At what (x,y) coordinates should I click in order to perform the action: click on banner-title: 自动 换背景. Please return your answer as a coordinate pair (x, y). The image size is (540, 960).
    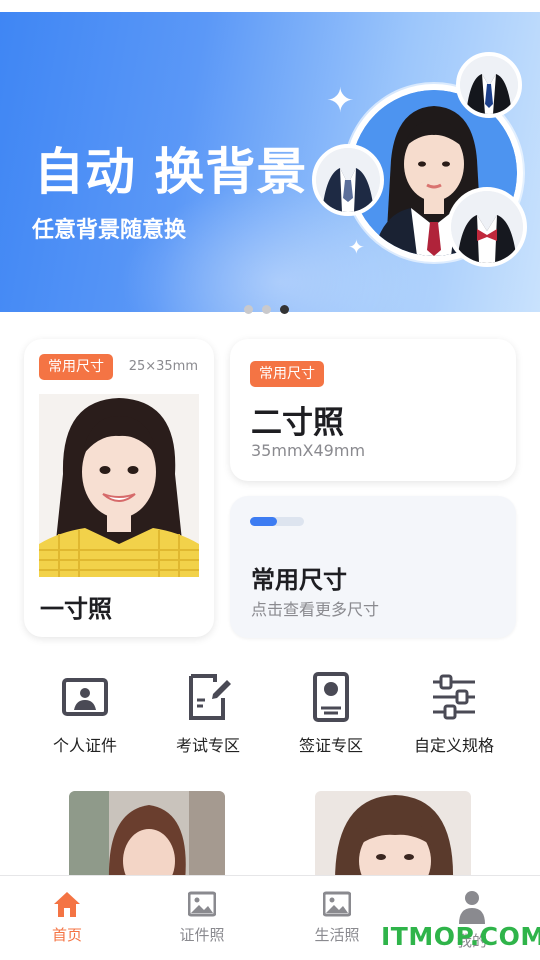
    Looking at the image, I should click on (171, 172).